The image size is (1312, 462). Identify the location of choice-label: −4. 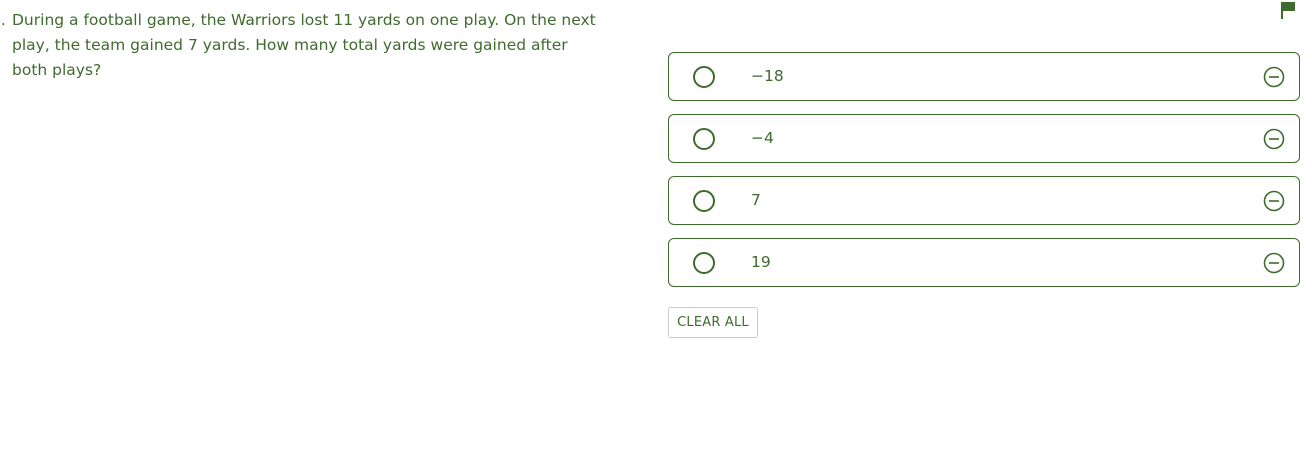
(762, 138).